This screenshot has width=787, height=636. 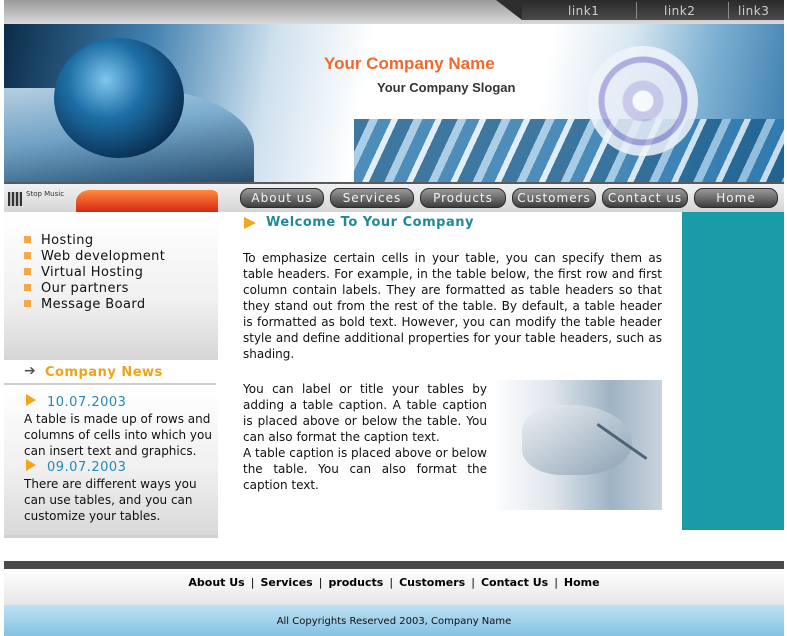 I want to click on sidebar-item-label: Virtual Hosting, so click(x=92, y=272).